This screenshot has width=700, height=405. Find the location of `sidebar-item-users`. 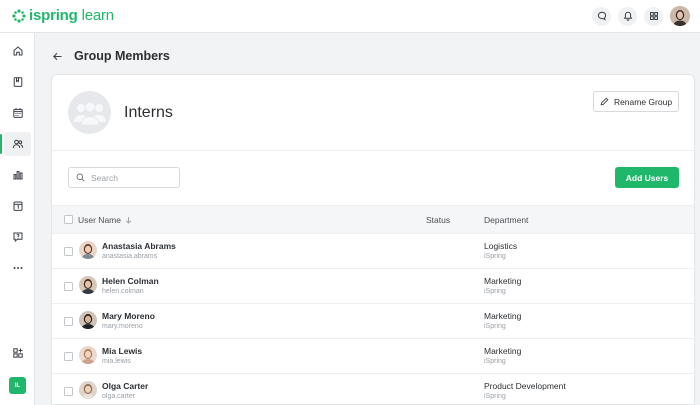

sidebar-item-users is located at coordinates (15, 144).